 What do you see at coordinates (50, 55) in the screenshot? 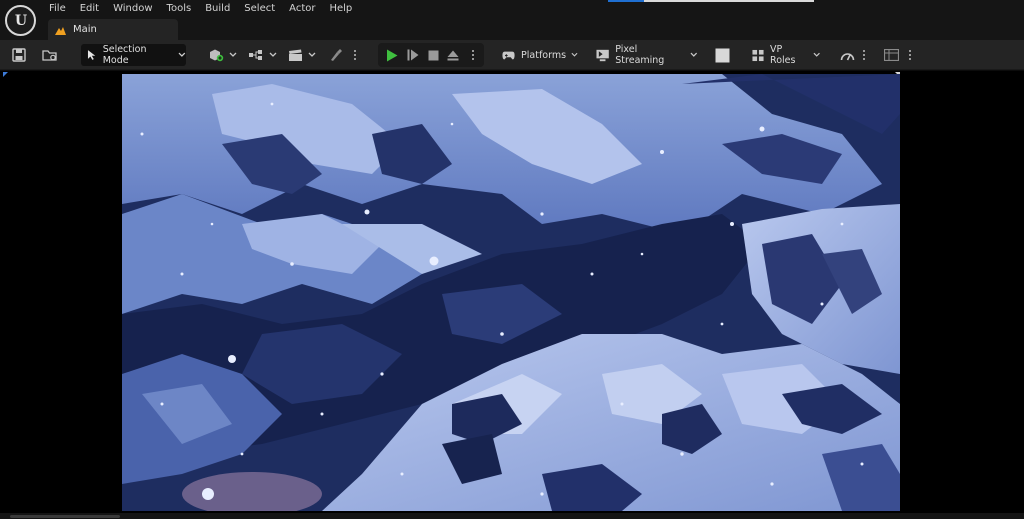
I see `content-browser-icon` at bounding box center [50, 55].